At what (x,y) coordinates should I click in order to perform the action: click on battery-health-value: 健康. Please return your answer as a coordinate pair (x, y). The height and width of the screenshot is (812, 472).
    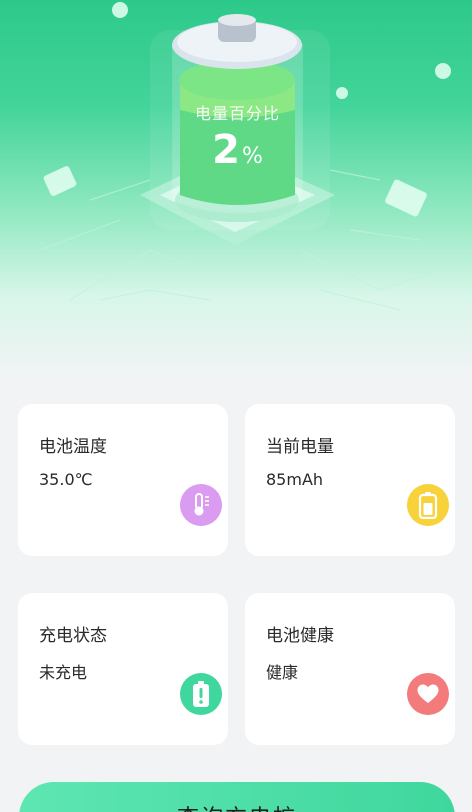
    Looking at the image, I should click on (282, 672).